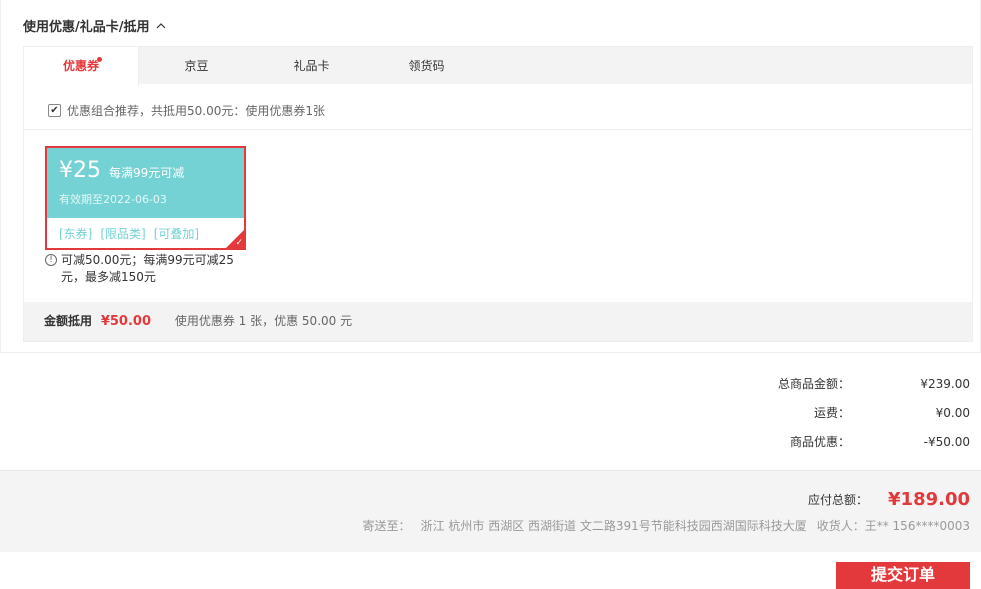 The image size is (981, 589). I want to click on order-totals: 总商品金额： ¥239.00 运费： ¥0.00 商品优惠： -¥50.00, so click(820, 419).